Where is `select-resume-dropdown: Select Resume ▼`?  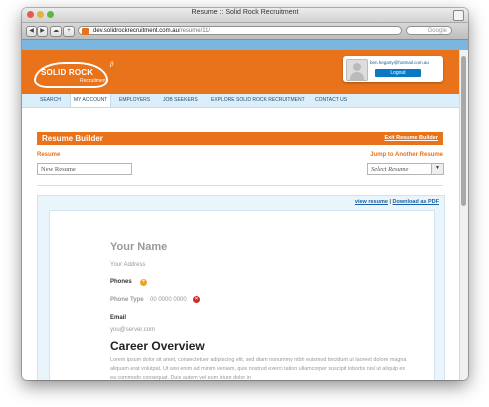
select-resume-dropdown: Select Resume ▼ is located at coordinates (405, 169).